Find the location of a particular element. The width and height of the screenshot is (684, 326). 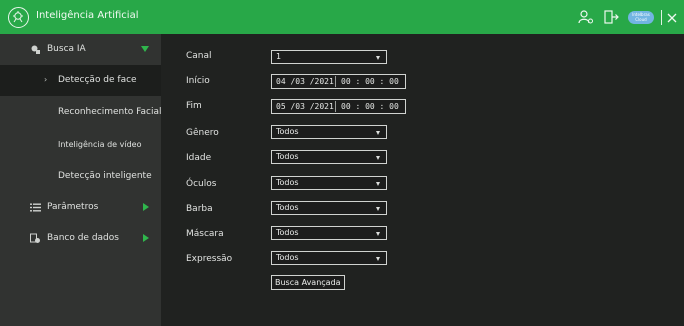

database-icon is located at coordinates (35, 240).